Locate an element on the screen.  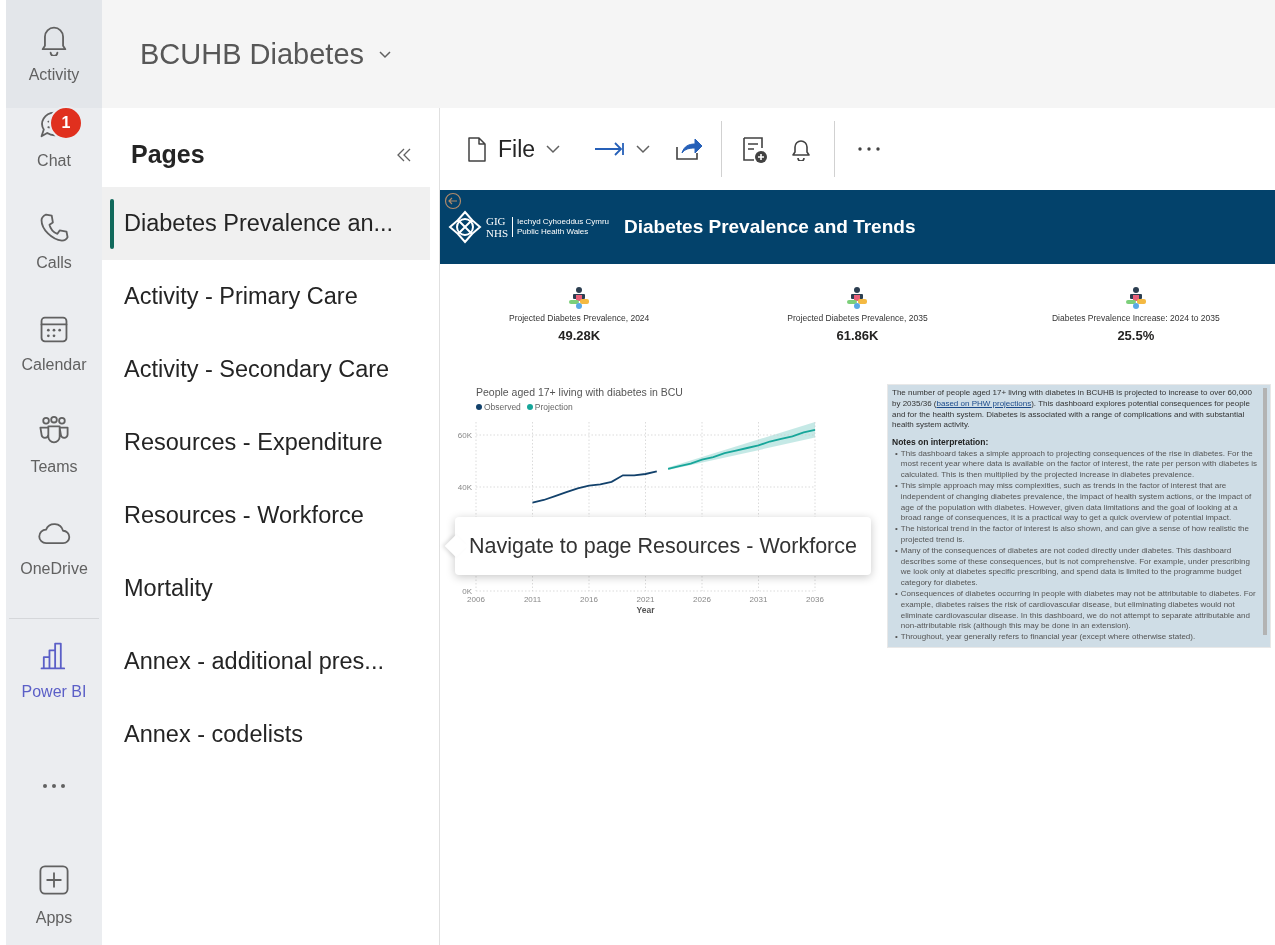
rail-item: Chat 1 is located at coordinates (54, 159).